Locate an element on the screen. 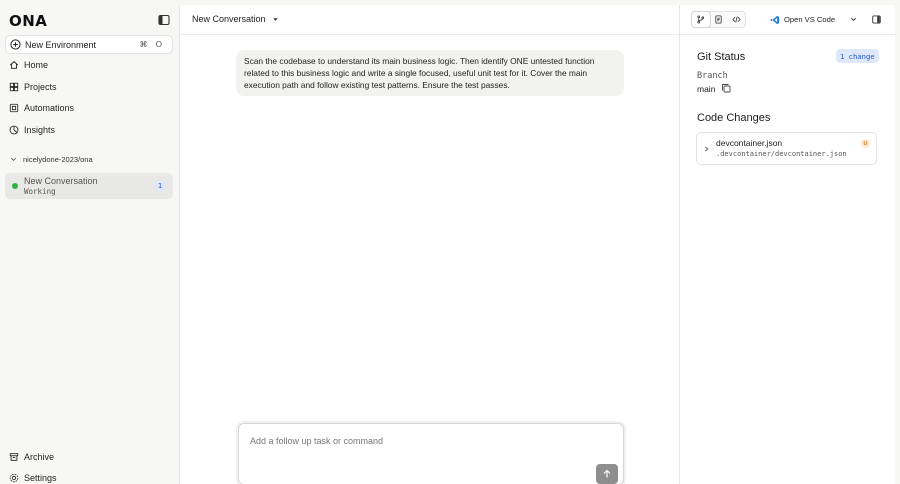  ona-logo: ONA is located at coordinates (28, 21).